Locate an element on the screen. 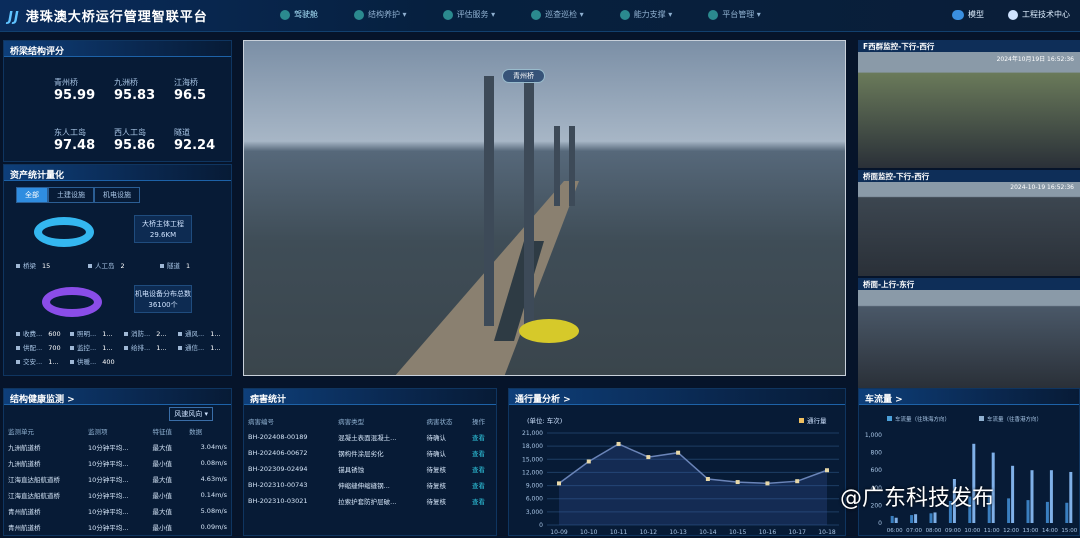 The height and width of the screenshot is (538, 1080). table-cell: 青州航道桥 is located at coordinates (24, 512).